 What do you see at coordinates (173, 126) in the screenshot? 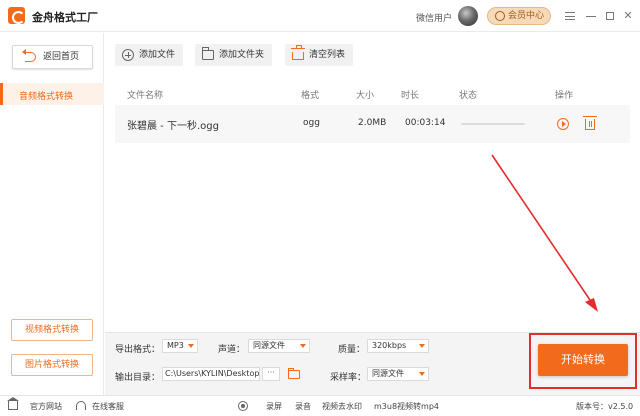
I see `file-name: 张碧晨 - 下一秒.ogg` at bounding box center [173, 126].